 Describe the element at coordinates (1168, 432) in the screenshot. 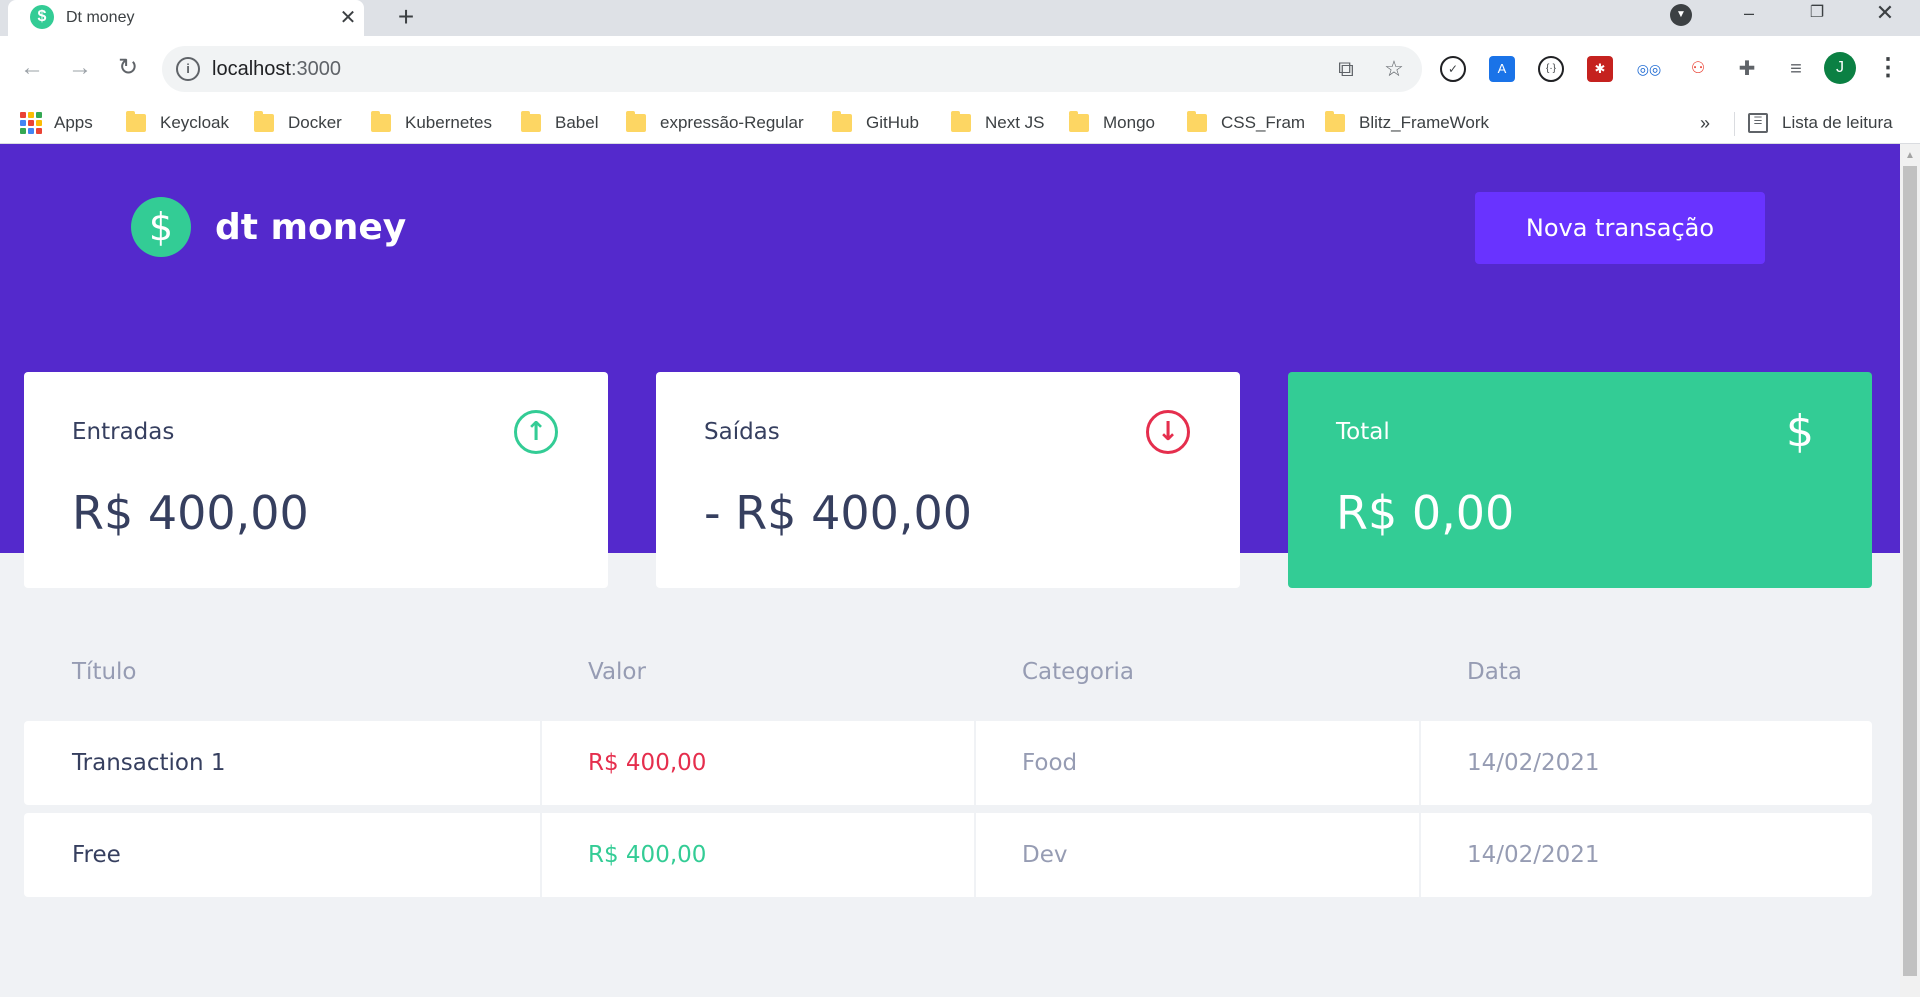

I see `arrow-down-circle-icon: ↓` at that location.